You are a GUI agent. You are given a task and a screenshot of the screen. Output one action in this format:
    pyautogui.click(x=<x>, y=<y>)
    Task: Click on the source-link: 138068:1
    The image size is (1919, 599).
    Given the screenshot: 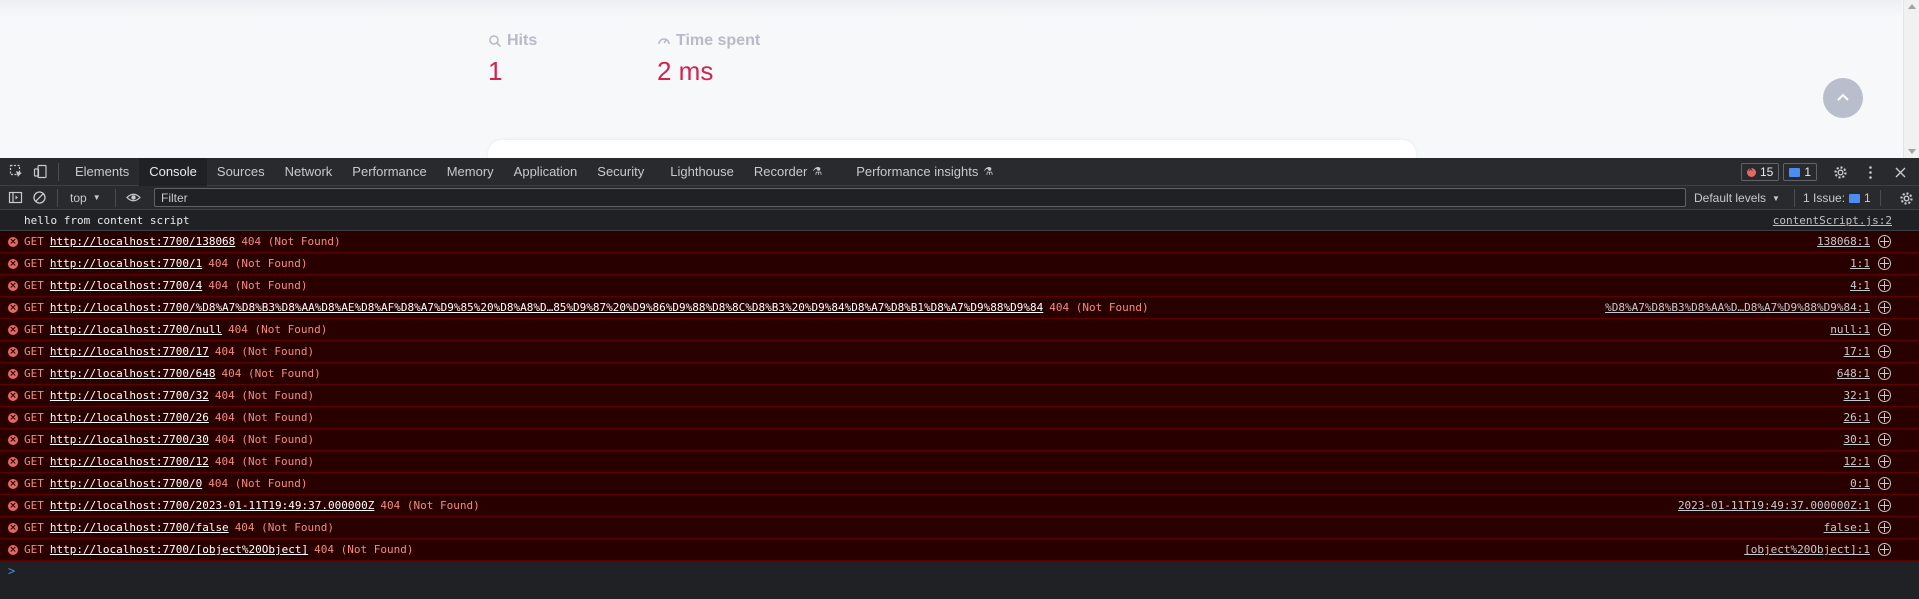 What is the action you would take?
    pyautogui.click(x=1843, y=241)
    